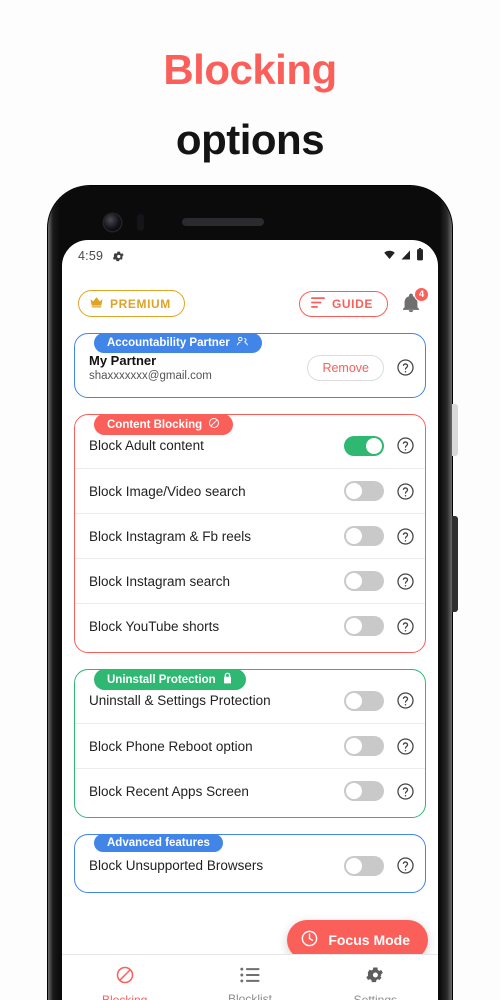 This screenshot has height=1000, width=500. What do you see at coordinates (242, 343) in the screenshot?
I see `people-icon` at bounding box center [242, 343].